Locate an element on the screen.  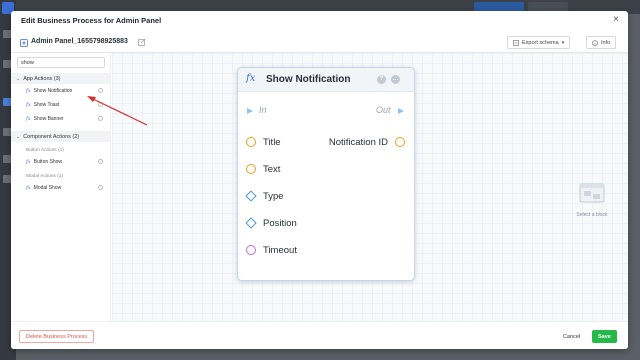
port-label: Title is located at coordinates (272, 142).